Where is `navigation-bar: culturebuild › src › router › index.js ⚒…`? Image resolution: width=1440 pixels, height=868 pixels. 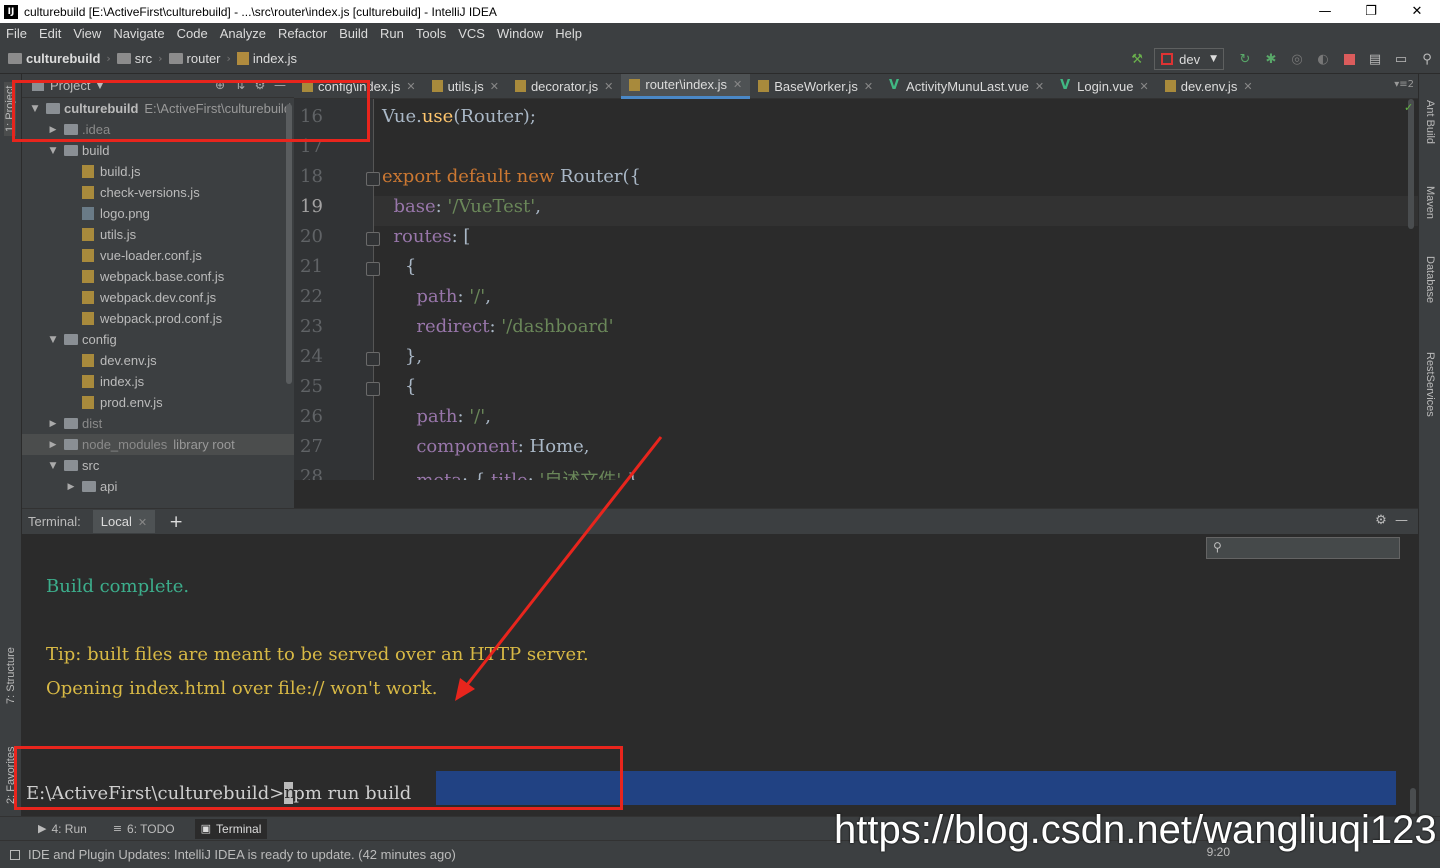
navigation-bar: culturebuild › src › router › index.js ⚒… is located at coordinates (720, 59).